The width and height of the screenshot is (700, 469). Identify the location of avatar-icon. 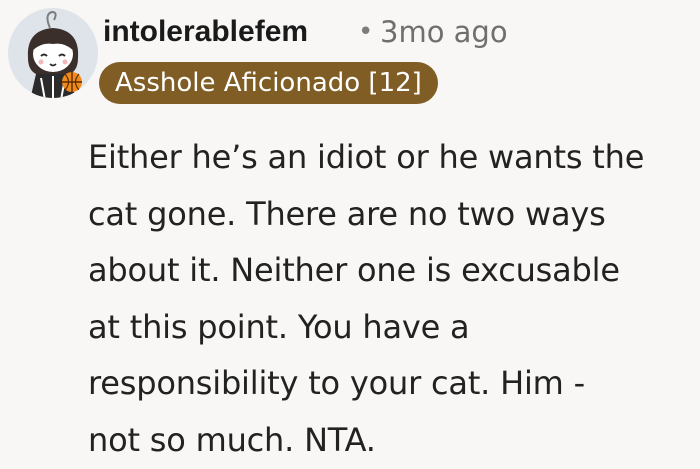
(53, 53).